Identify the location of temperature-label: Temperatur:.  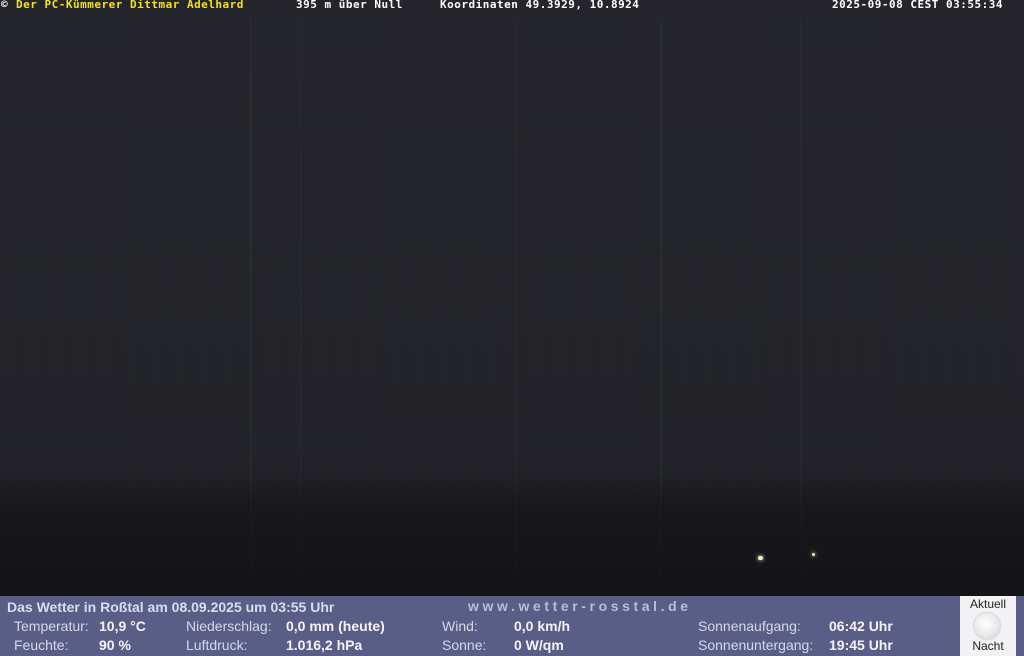
(51, 626).